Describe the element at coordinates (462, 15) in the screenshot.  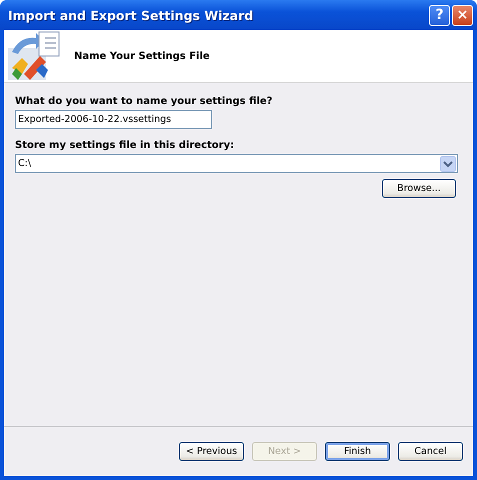
I see `close-button: ×` at that location.